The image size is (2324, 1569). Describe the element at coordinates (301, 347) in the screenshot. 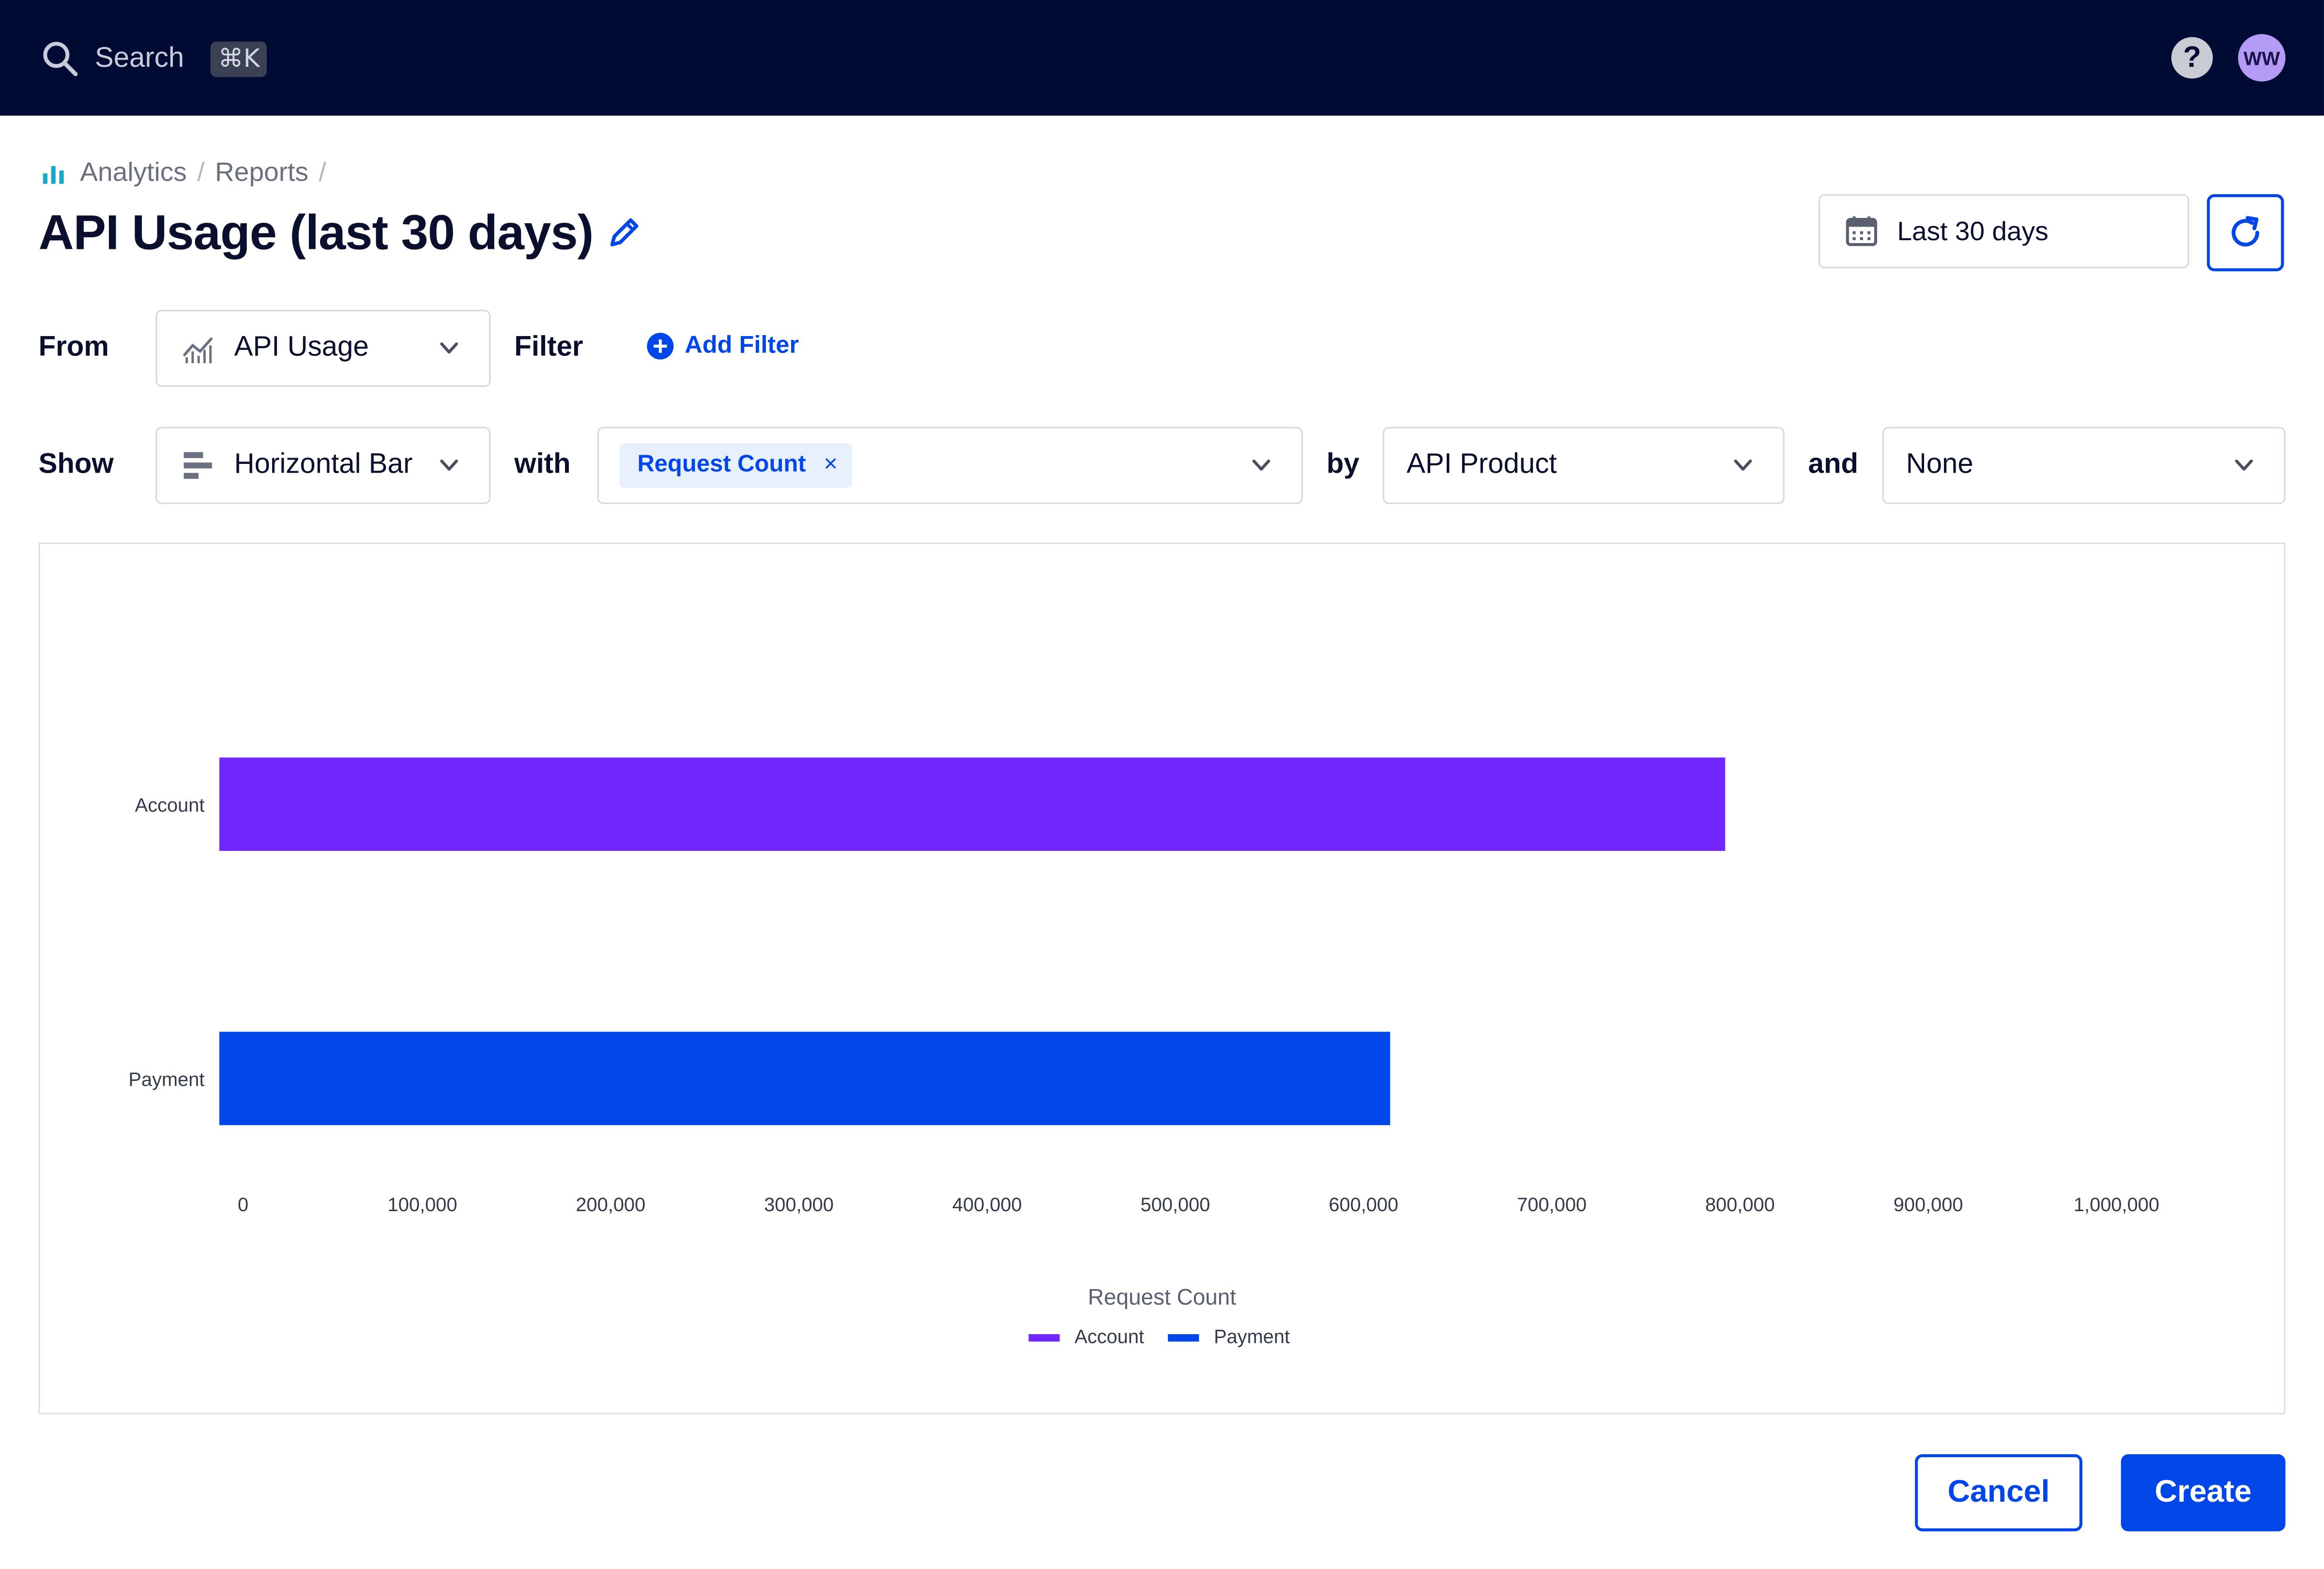

I see `from-select-value: API Usage` at that location.